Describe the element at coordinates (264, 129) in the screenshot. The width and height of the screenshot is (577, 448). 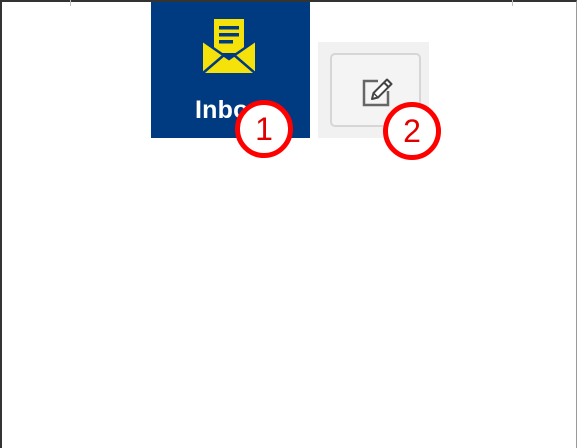
I see `callout-badge-1: 1` at that location.